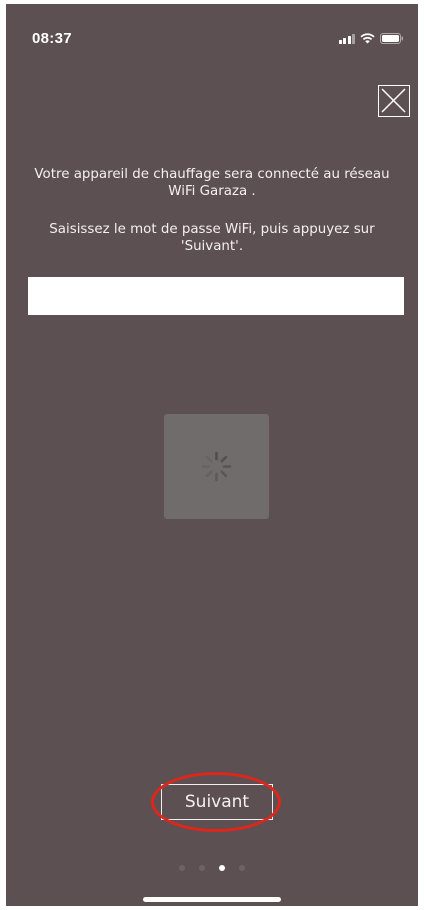 Image resolution: width=424 pixels, height=910 pixels. I want to click on page-indicator, so click(212, 868).